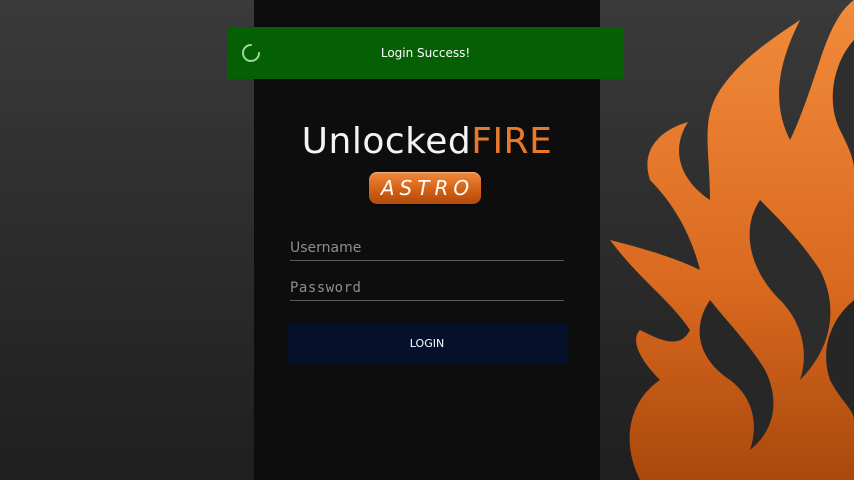  I want to click on app-logo: UnlockedFIRE, so click(427, 142).